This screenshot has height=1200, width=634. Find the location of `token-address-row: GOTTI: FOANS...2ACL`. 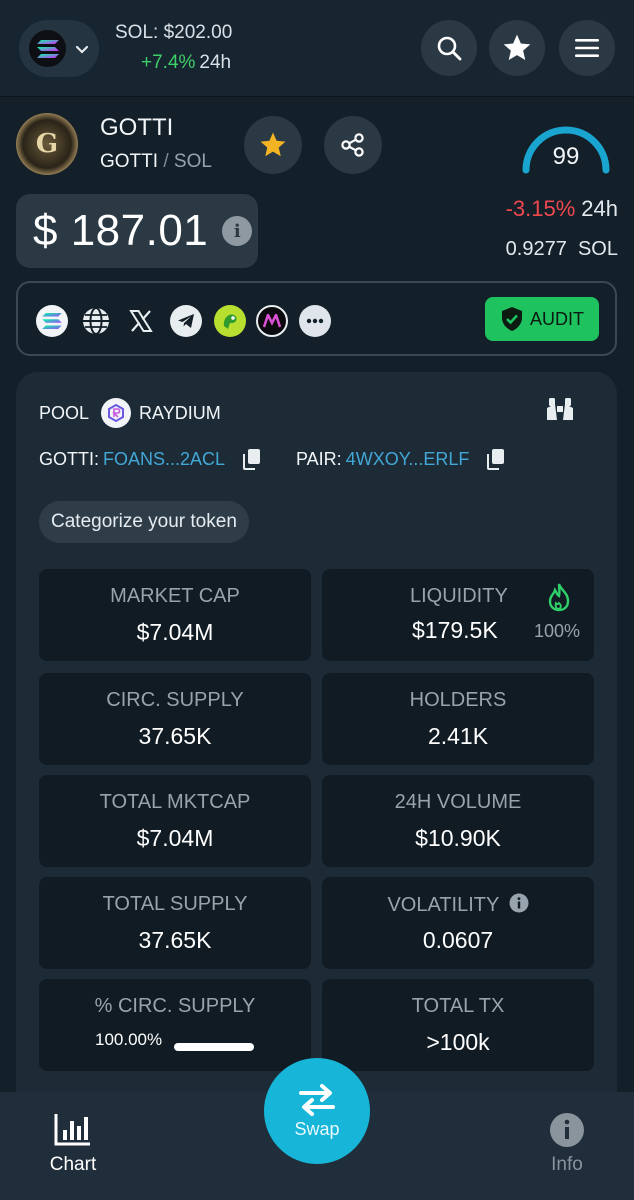

token-address-row: GOTTI: FOANS...2ACL is located at coordinates (150, 459).